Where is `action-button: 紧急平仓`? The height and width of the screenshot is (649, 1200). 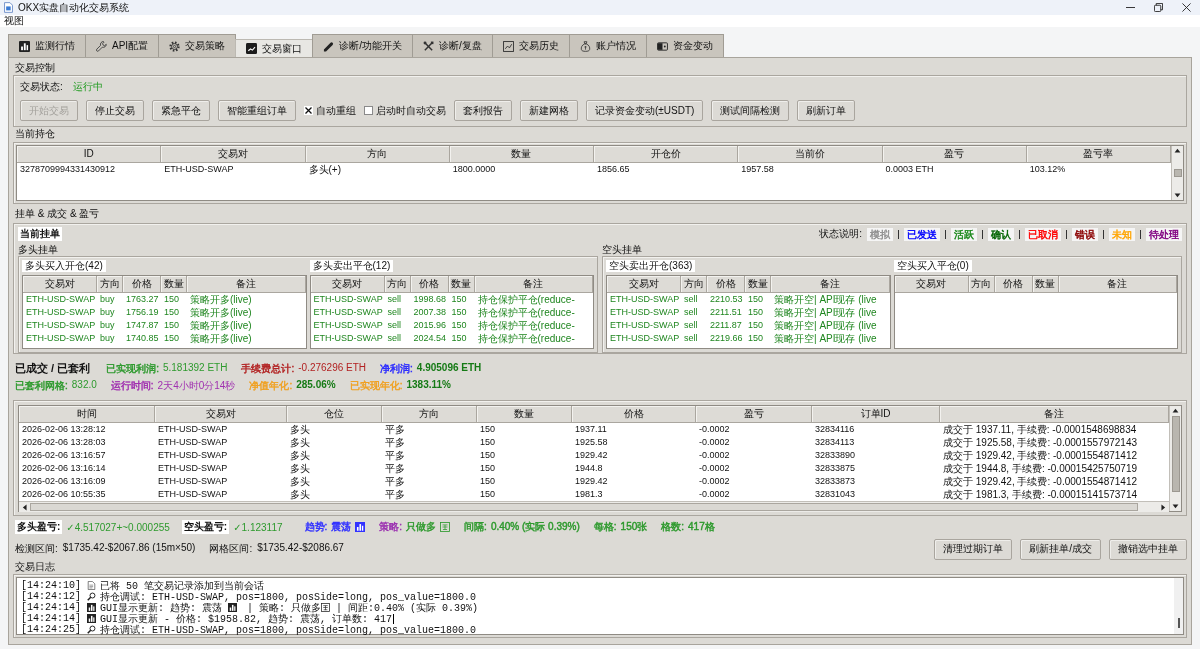 action-button: 紧急平仓 is located at coordinates (181, 110).